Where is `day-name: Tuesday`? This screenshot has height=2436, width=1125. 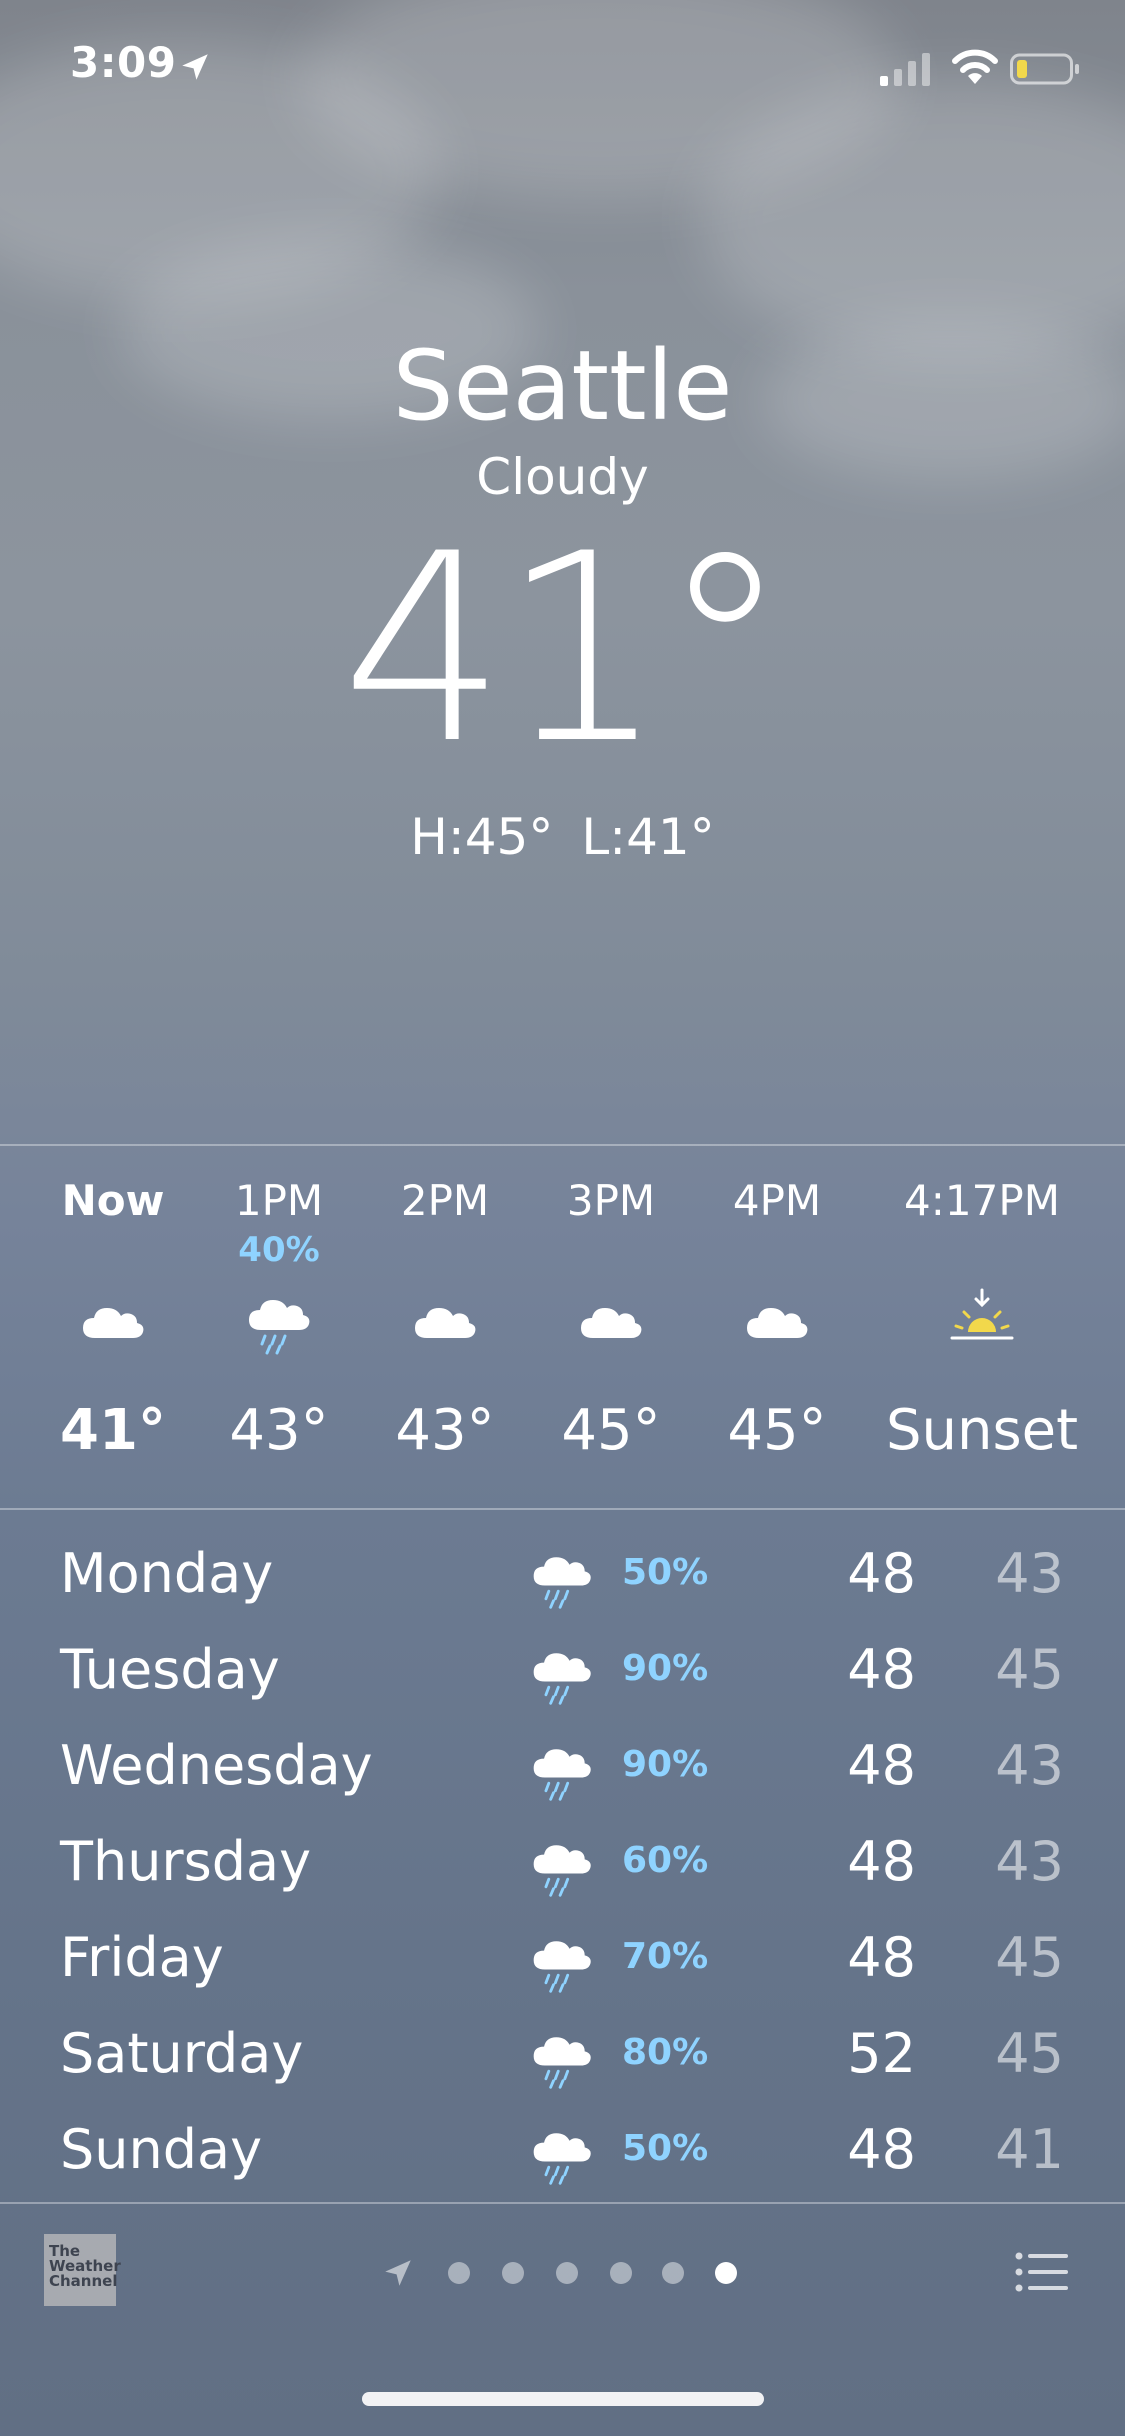
day-name: Tuesday is located at coordinates (170, 1669).